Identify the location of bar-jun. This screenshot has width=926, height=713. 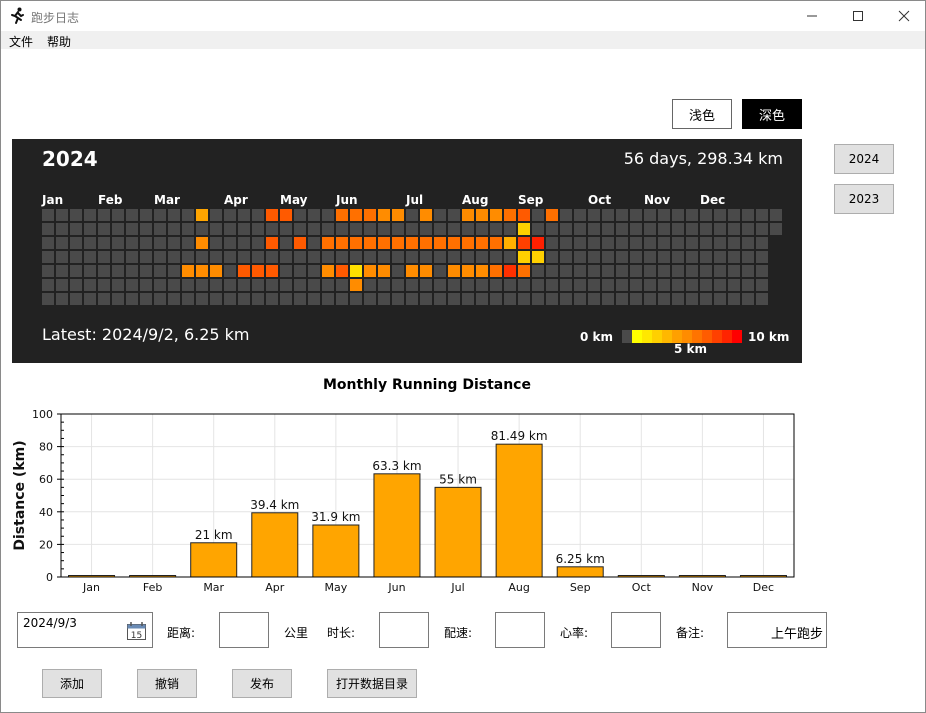
(397, 525).